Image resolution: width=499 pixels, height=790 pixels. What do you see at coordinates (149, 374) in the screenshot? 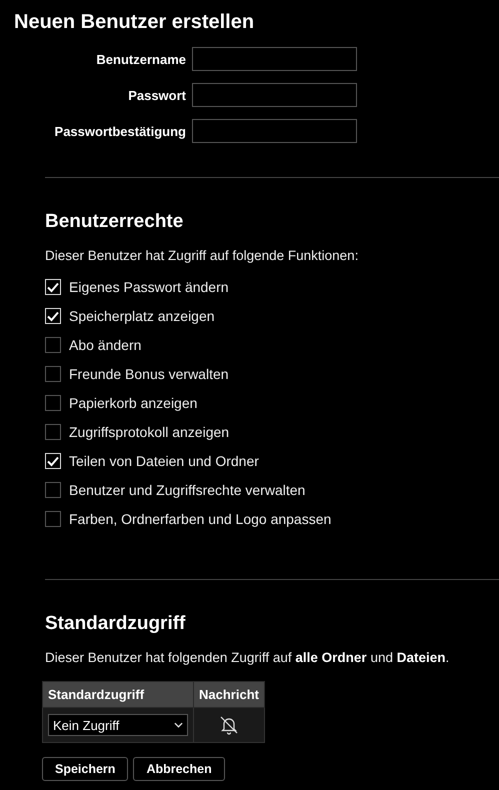
I see `checkbox-label: Freunde Bonus verwalten` at bounding box center [149, 374].